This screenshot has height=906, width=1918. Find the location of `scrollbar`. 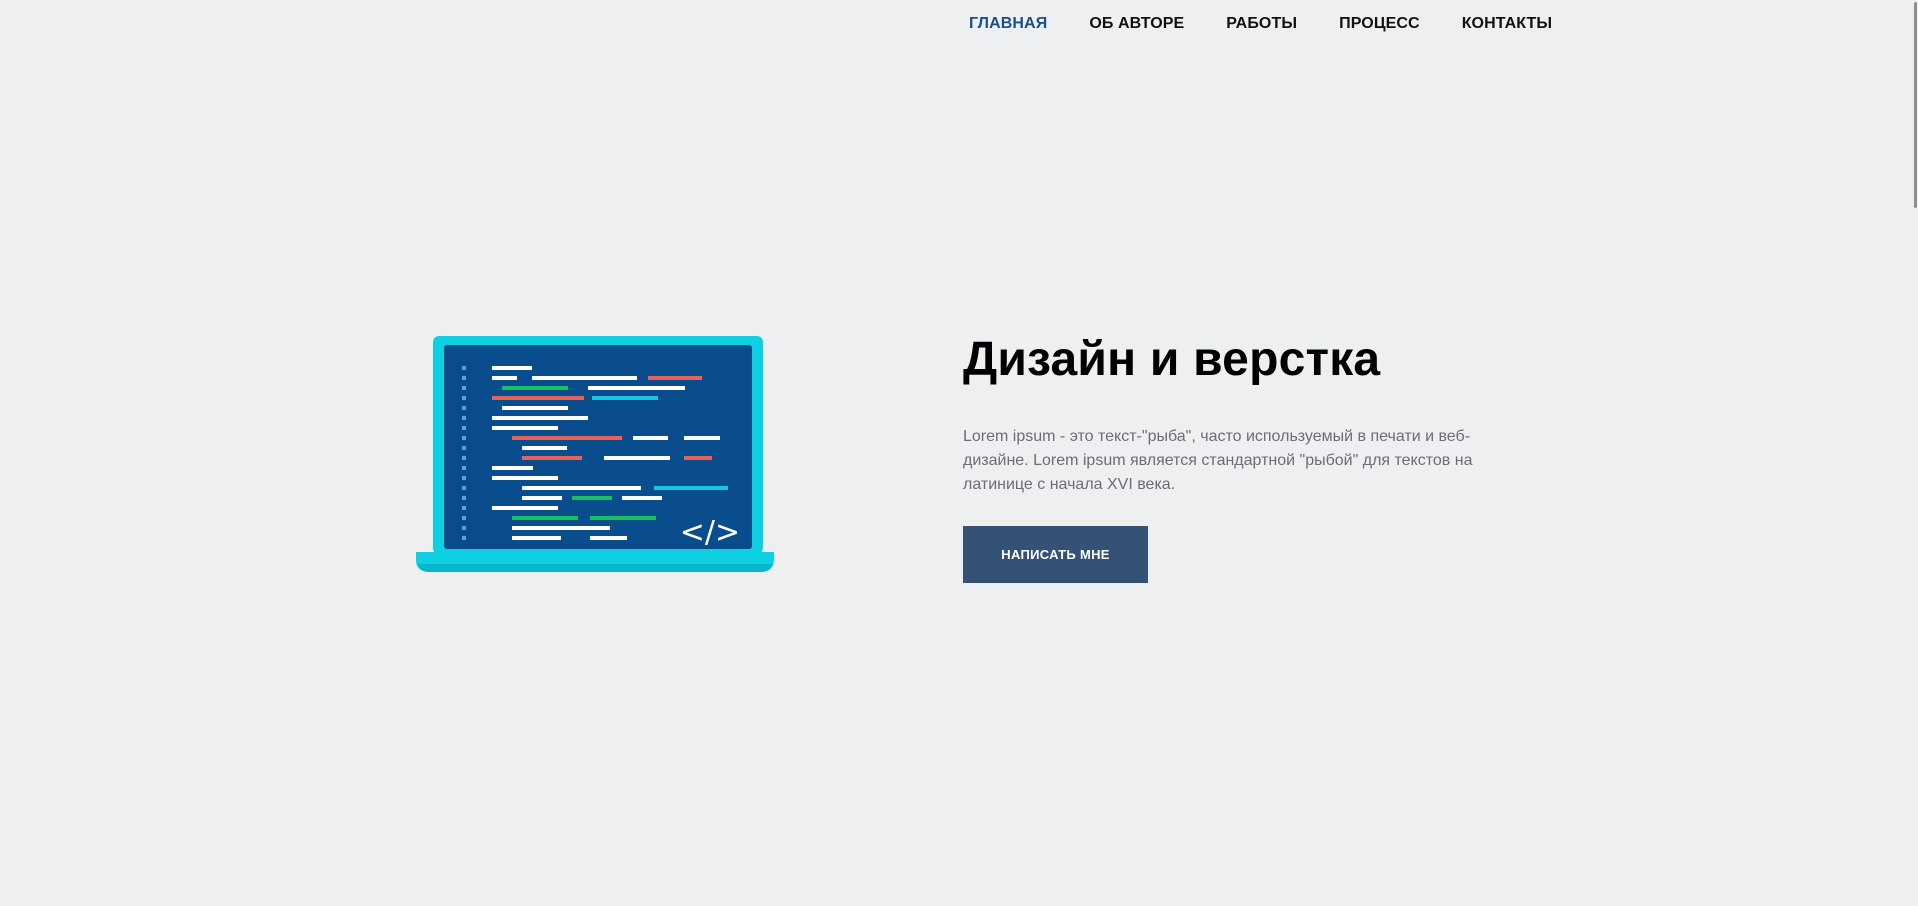

scrollbar is located at coordinates (1915, 453).